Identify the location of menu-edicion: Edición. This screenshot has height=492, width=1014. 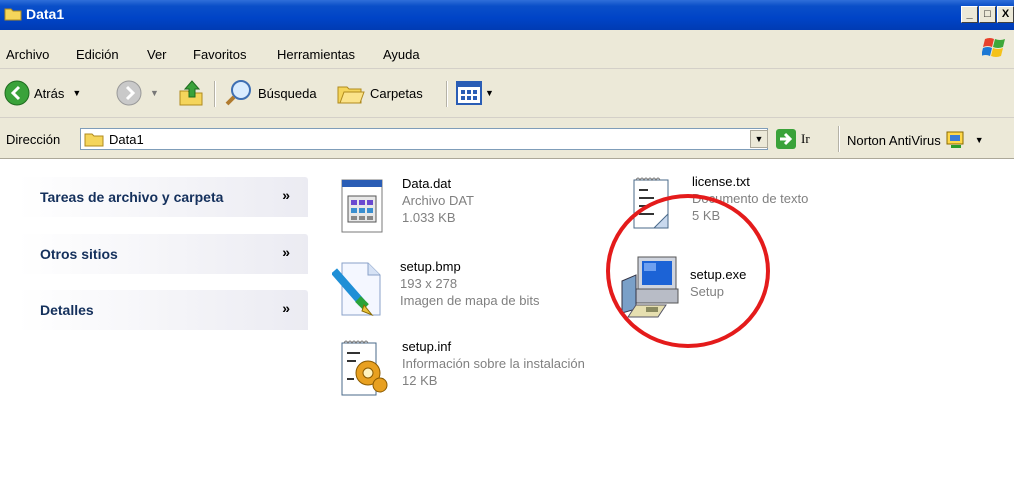
(97, 54).